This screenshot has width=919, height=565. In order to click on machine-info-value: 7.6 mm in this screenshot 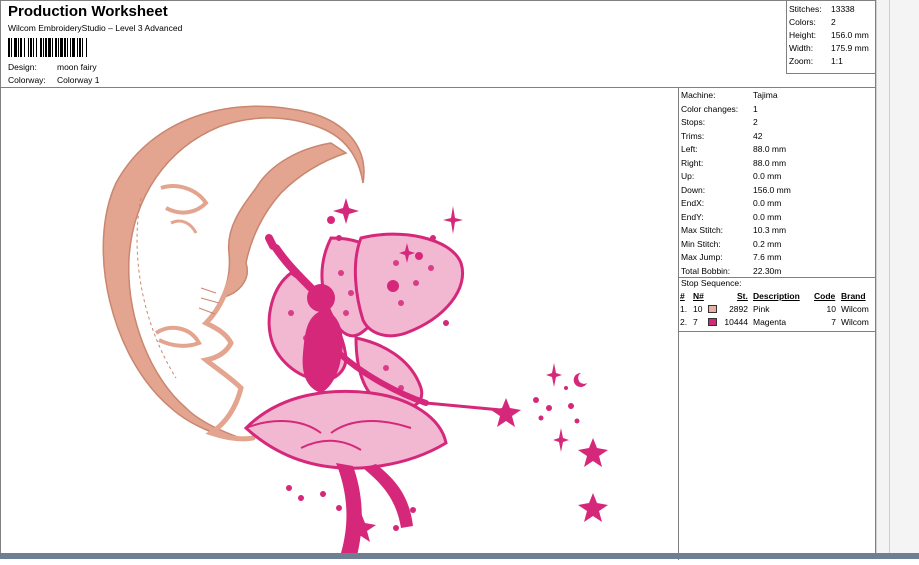, I will do `click(767, 257)`.